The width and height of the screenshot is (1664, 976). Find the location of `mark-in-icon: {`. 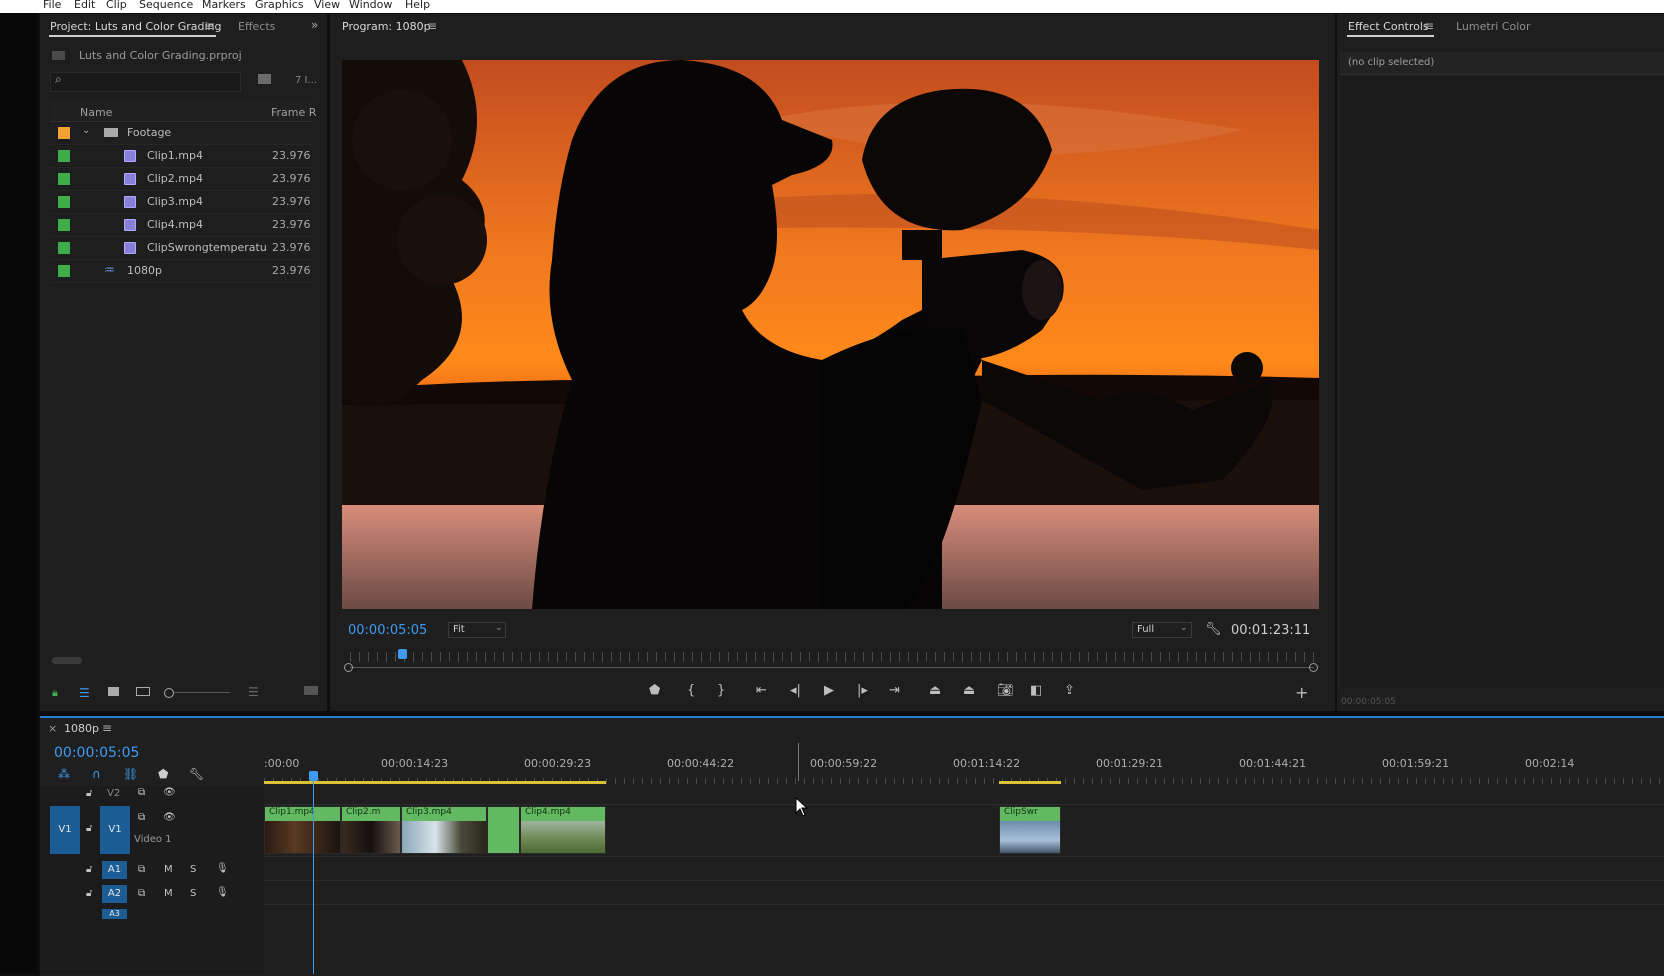

mark-in-icon: { is located at coordinates (691, 690).